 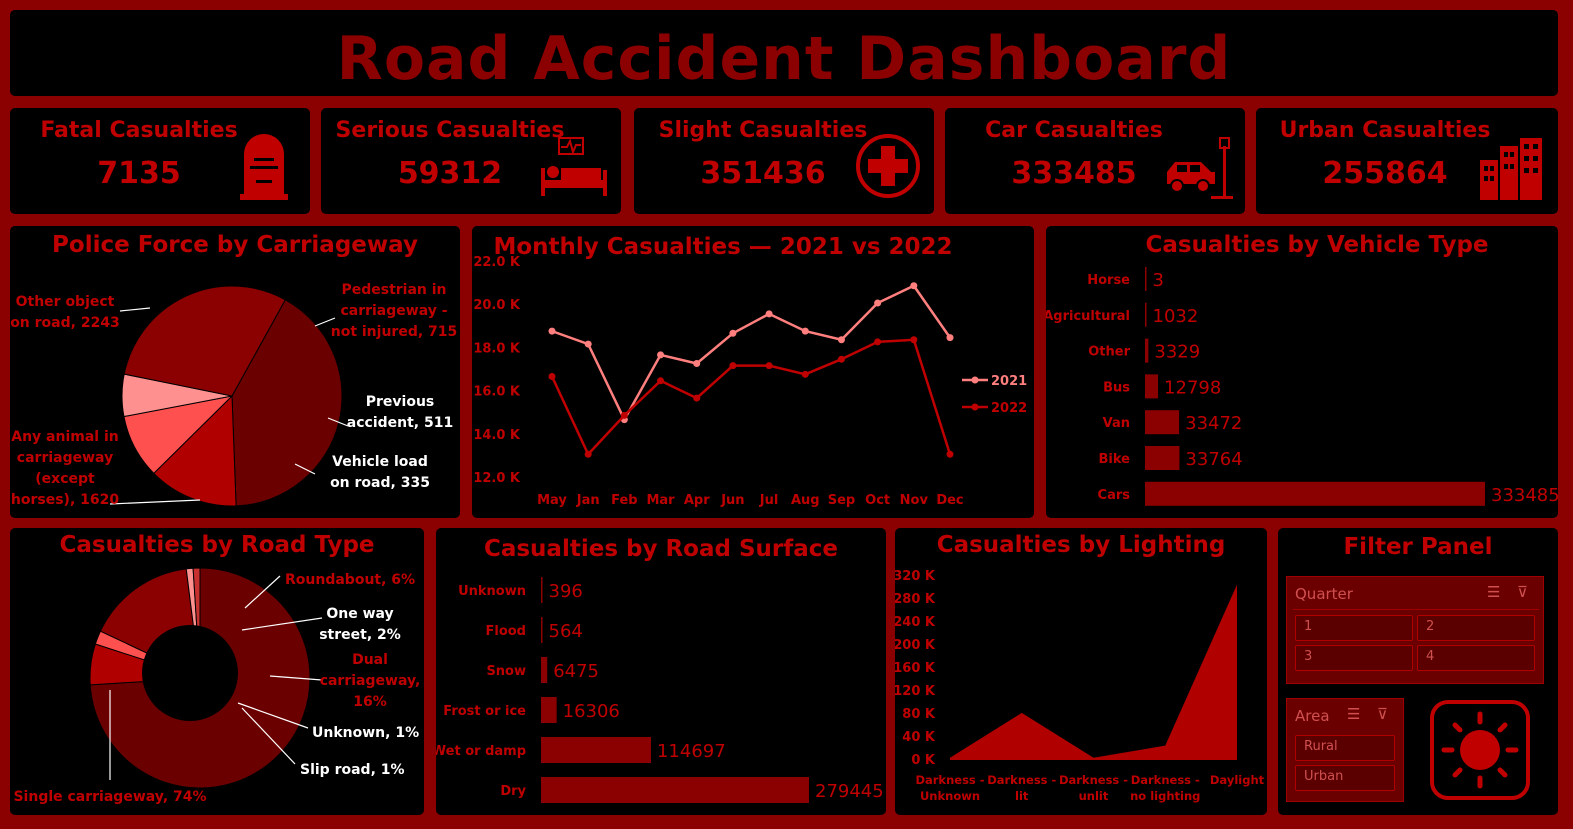 I want to click on x-tick-label: Dec, so click(x=949, y=500).